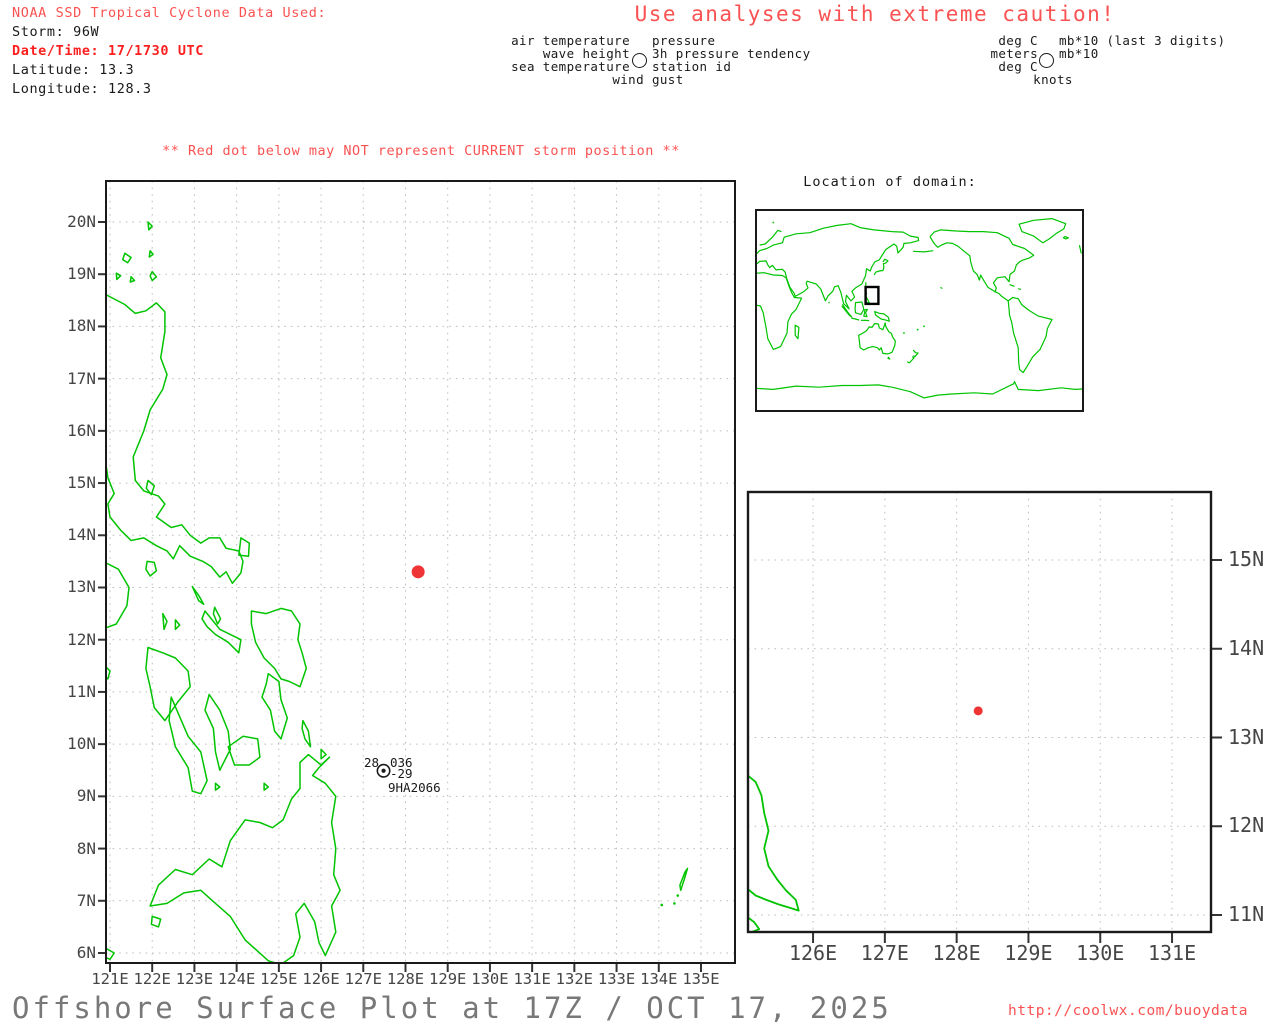 The image size is (1280, 1025). What do you see at coordinates (570, 66) in the screenshot?
I see `legend-sea-temperature: sea temperature` at bounding box center [570, 66].